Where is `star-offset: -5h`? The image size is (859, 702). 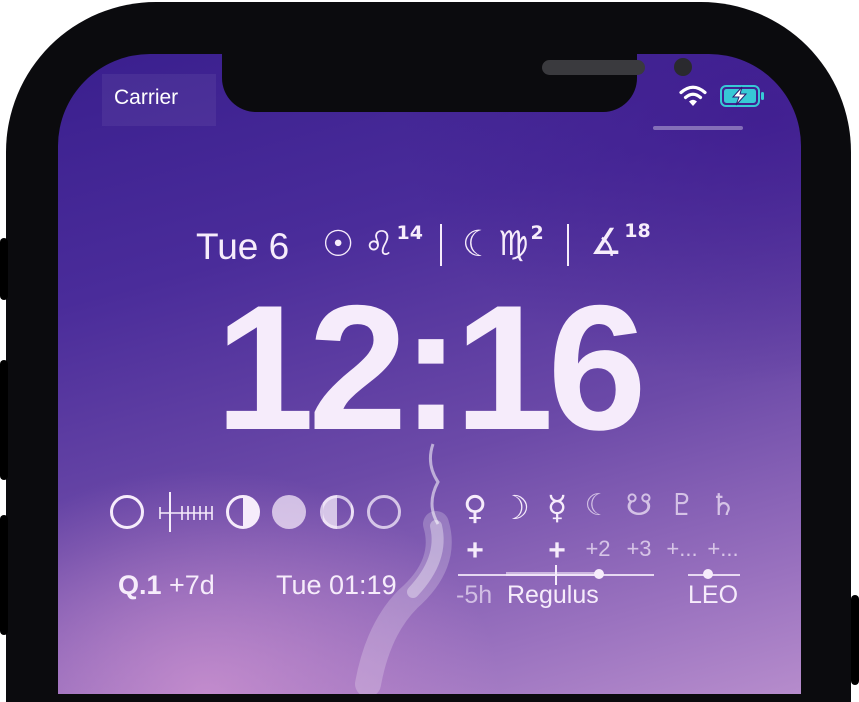
star-offset: -5h is located at coordinates (474, 595).